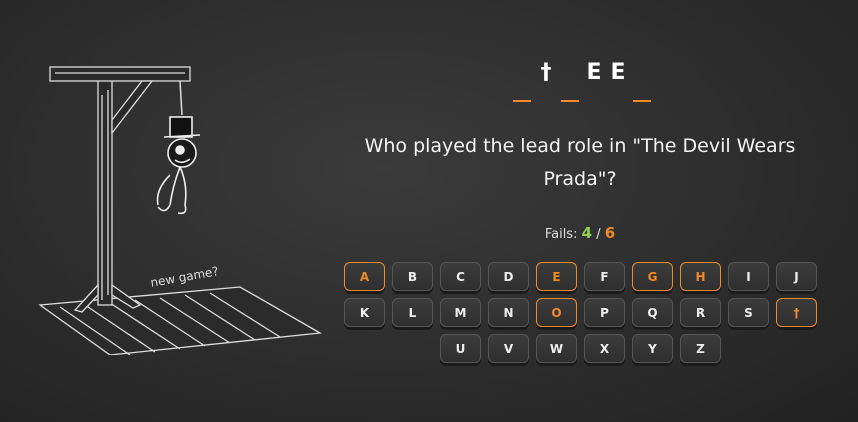 The width and height of the screenshot is (858, 422). I want to click on keyboard-row: K L M N O P Q R S †, so click(581, 312).